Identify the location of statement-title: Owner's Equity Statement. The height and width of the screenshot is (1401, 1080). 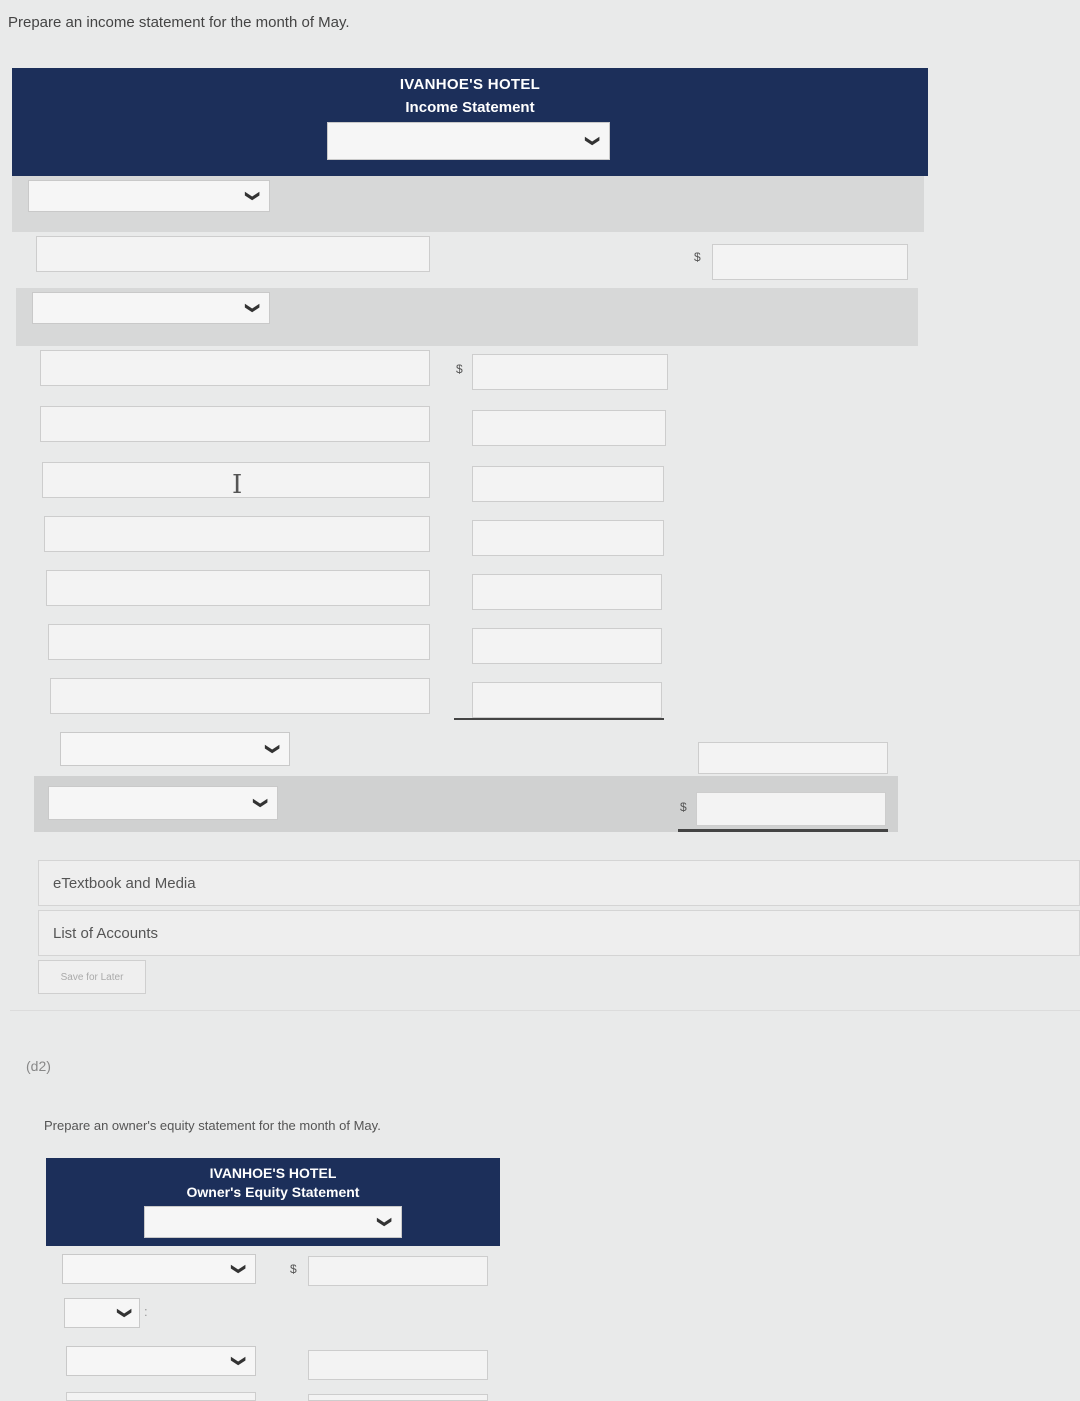
(273, 1192).